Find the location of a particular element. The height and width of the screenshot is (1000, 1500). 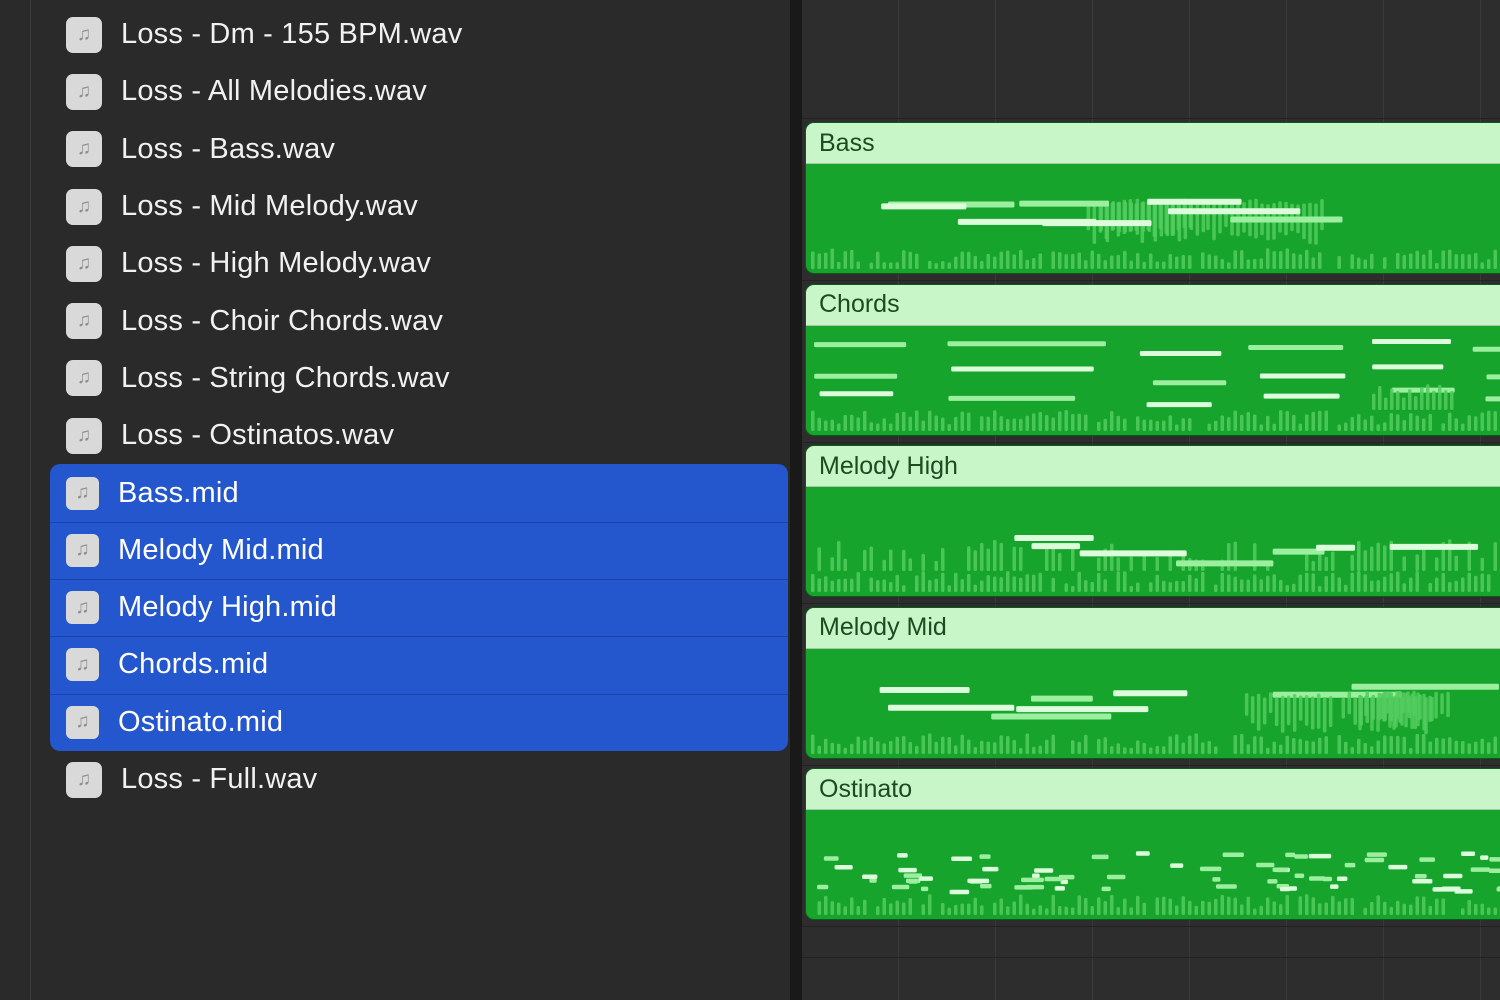

file-name: Loss - Bass.wav is located at coordinates (228, 148).